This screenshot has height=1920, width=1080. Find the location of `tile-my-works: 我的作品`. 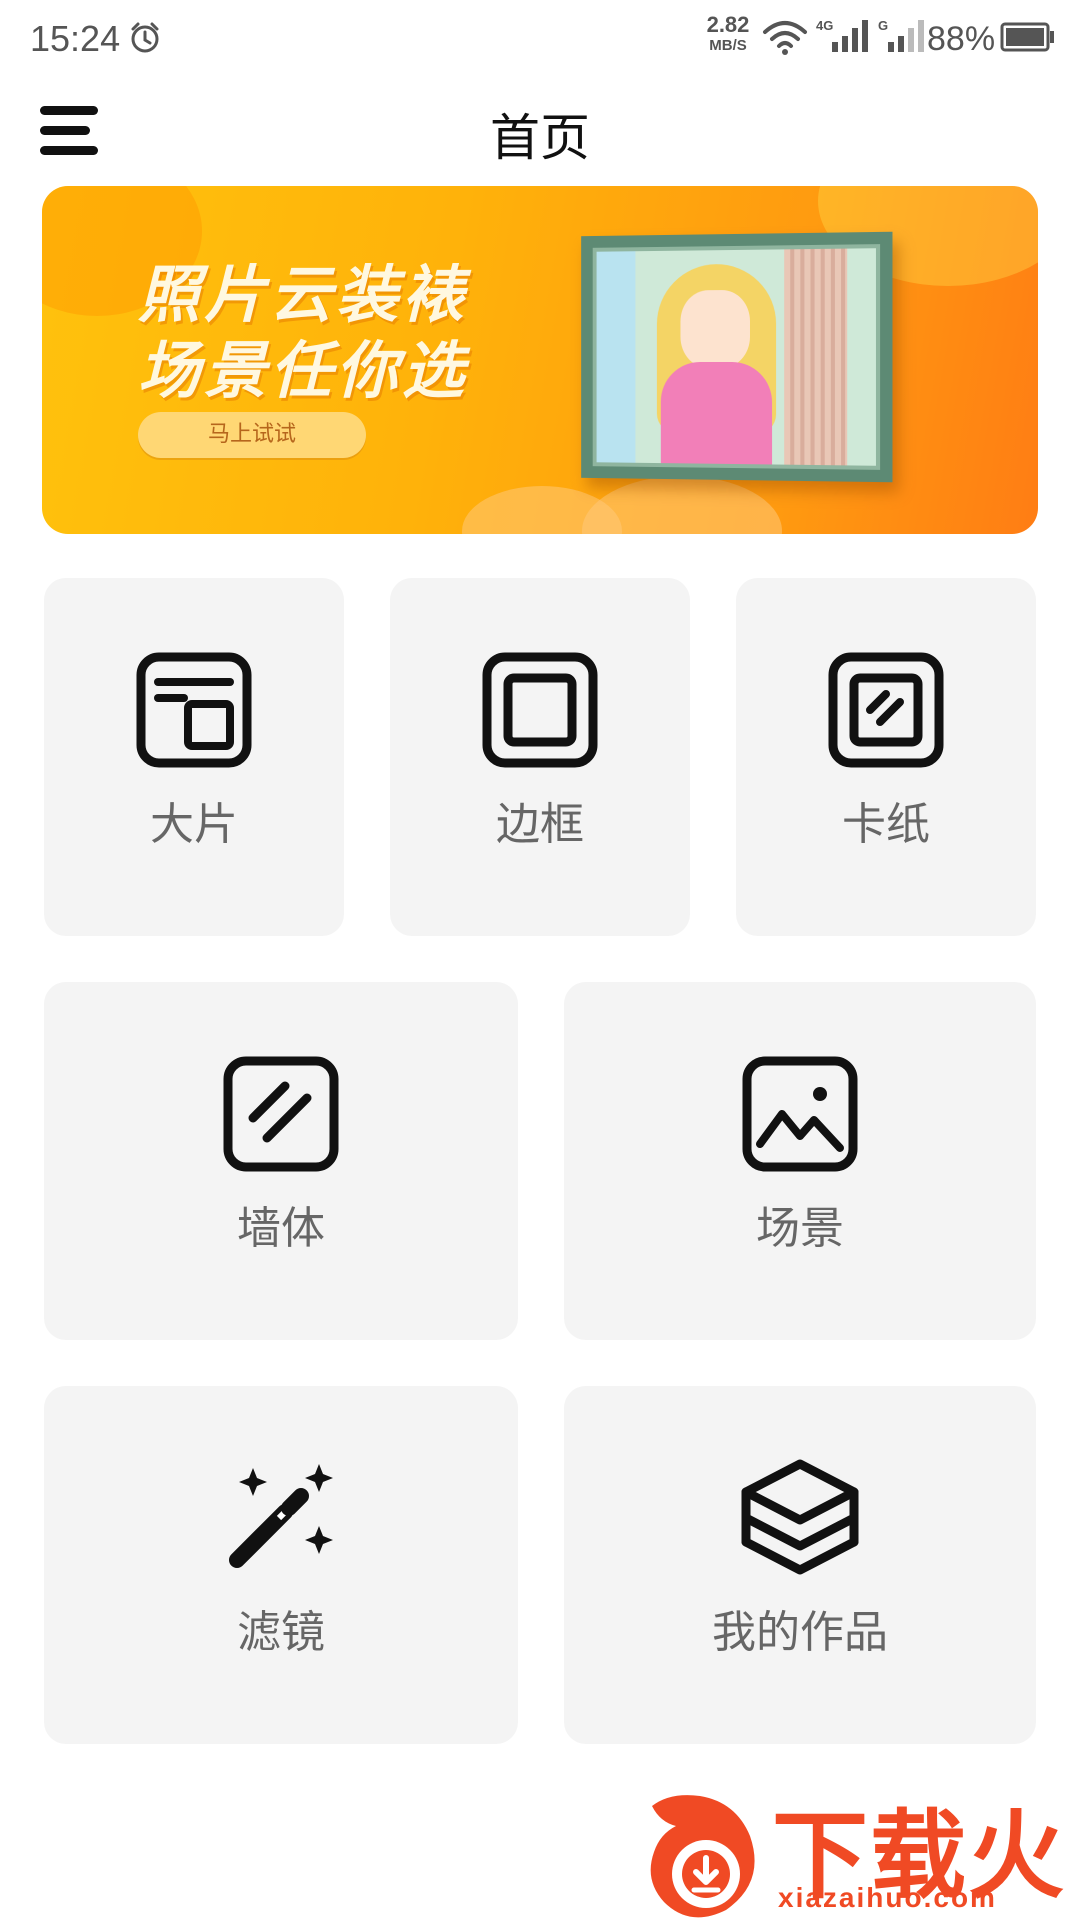

tile-my-works: 我的作品 is located at coordinates (800, 1565).